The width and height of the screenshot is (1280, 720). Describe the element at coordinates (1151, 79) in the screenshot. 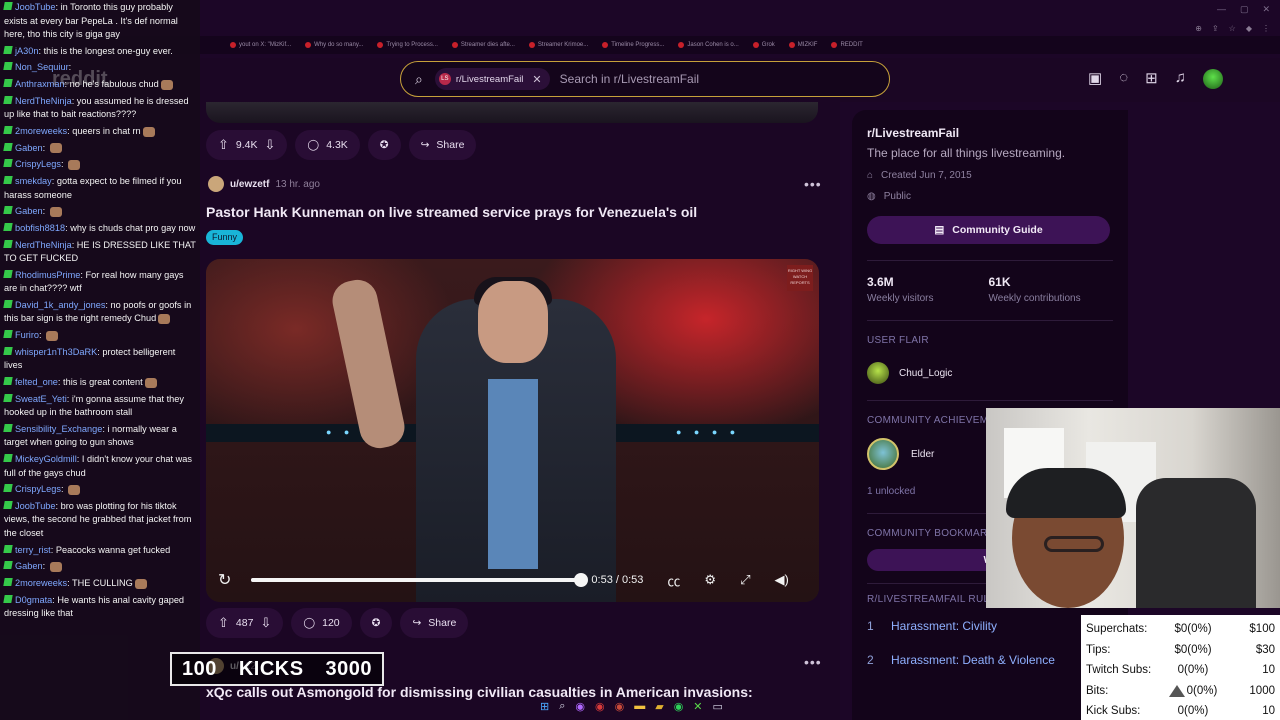

I see `create-post-icon: ⊞` at that location.